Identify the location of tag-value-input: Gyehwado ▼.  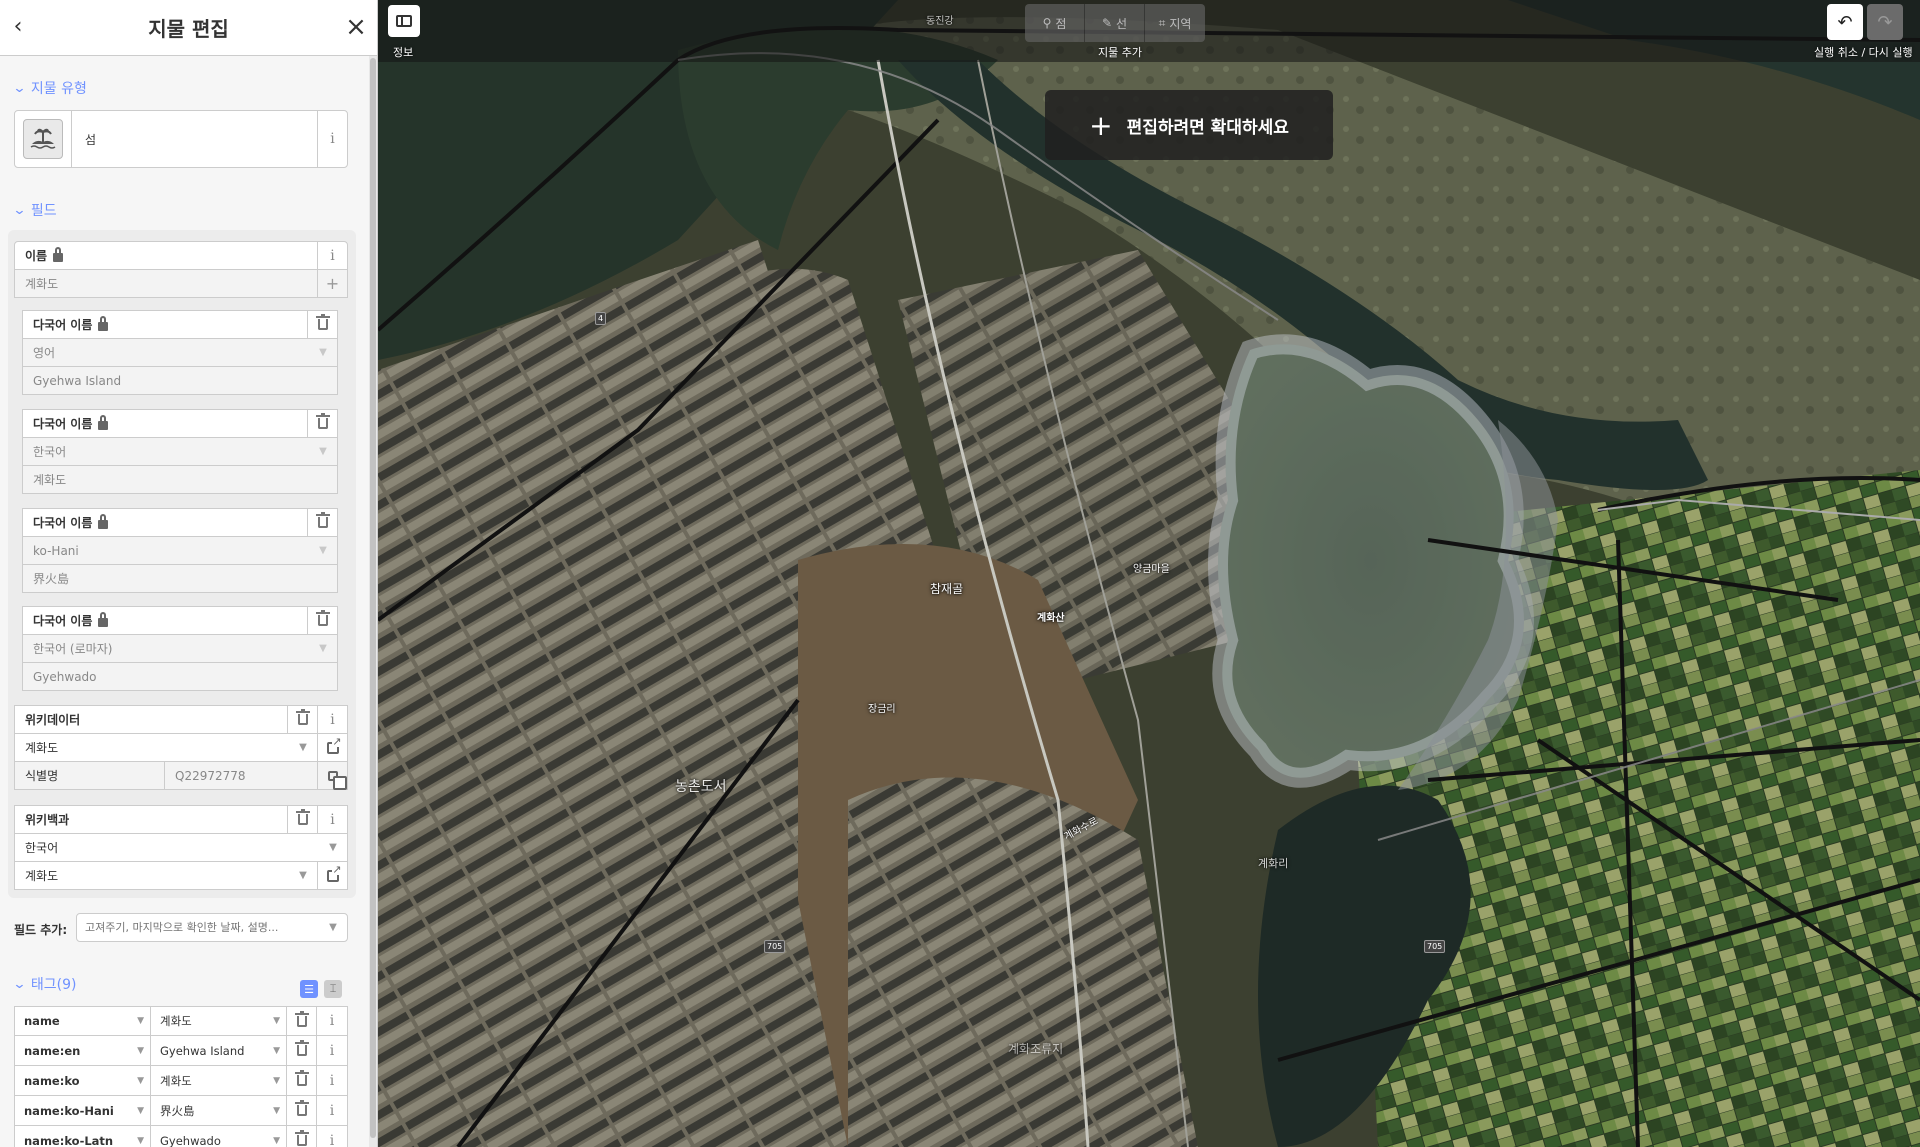
(219, 1136).